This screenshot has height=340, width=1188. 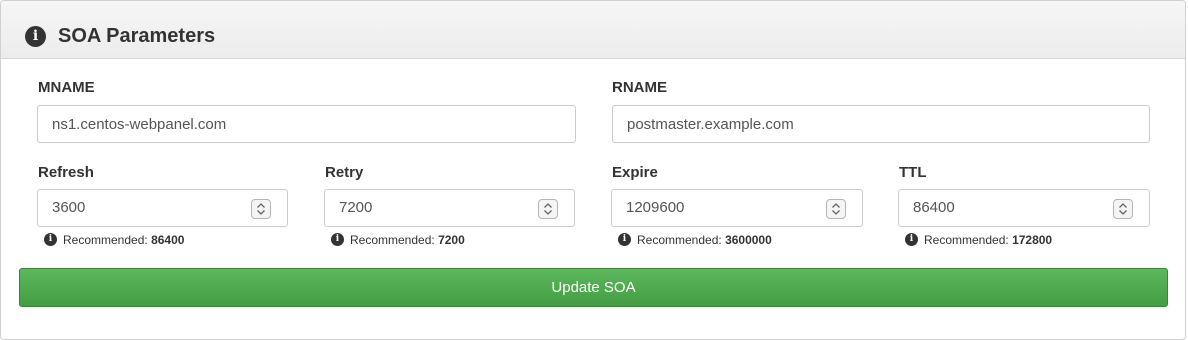 I want to click on retry-hint-prefix: Recommended:, so click(x=392, y=240).